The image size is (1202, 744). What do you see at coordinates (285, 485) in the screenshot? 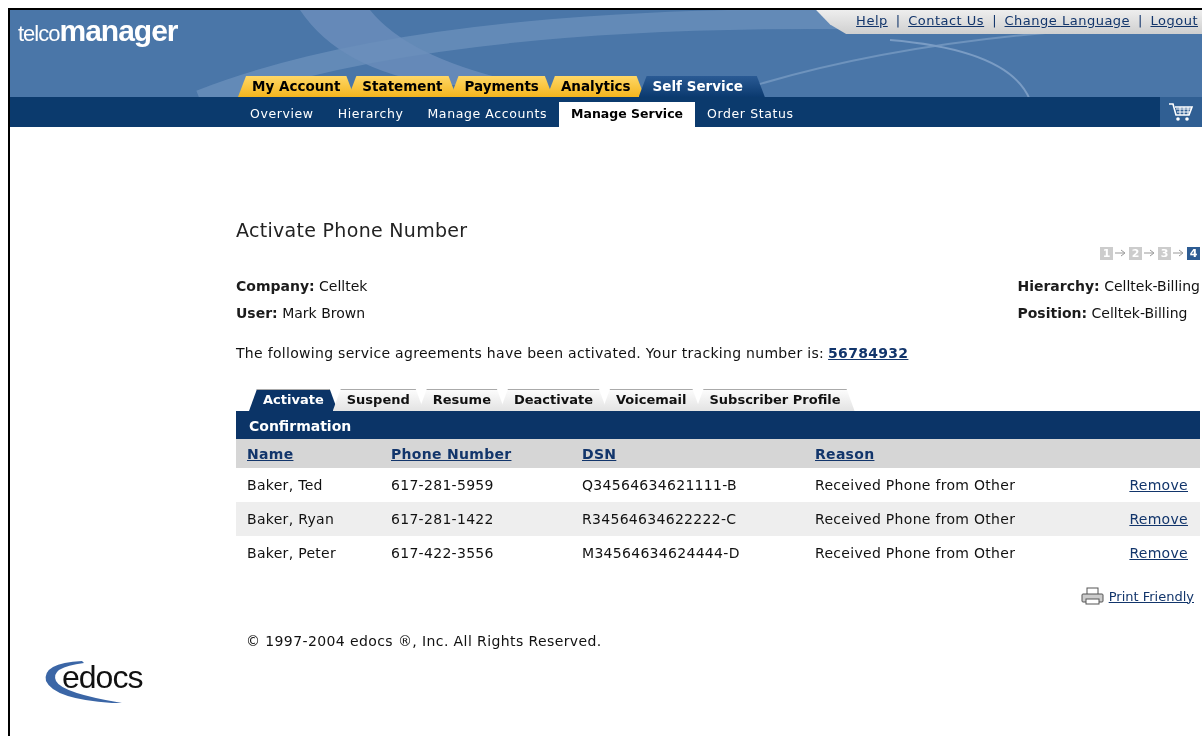
I see `table-cell: Baker, Ted` at bounding box center [285, 485].